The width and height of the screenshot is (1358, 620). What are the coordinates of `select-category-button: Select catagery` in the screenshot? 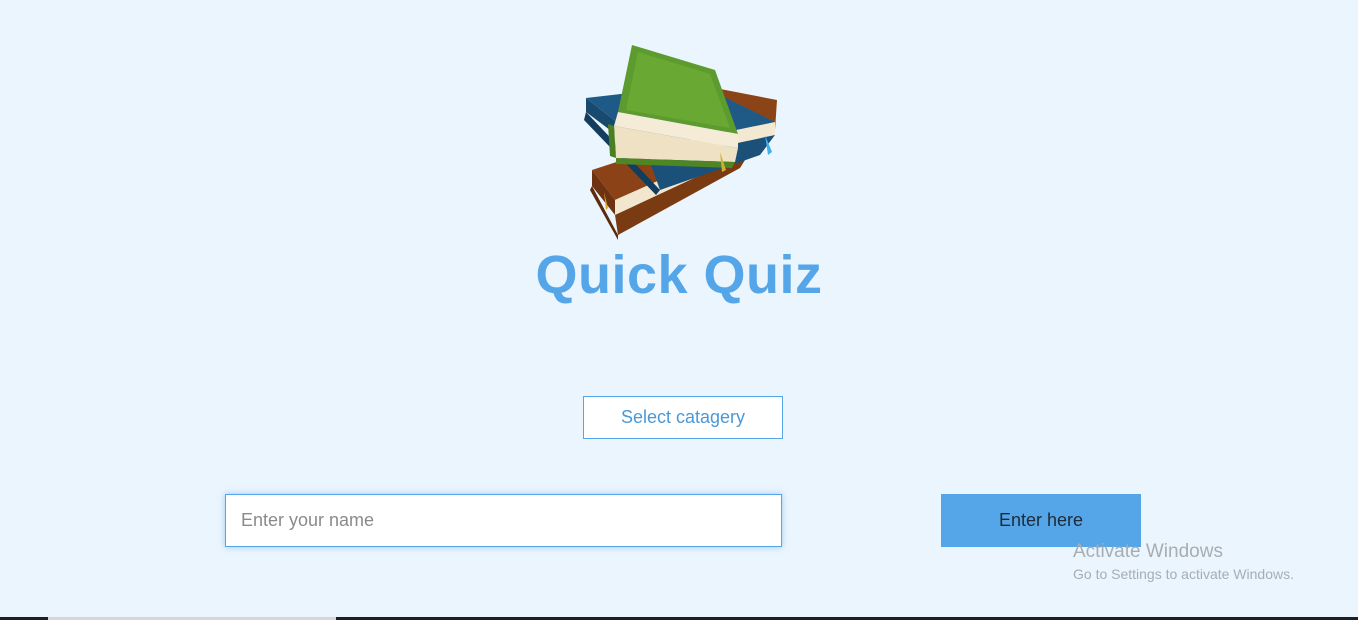 It's located at (683, 417).